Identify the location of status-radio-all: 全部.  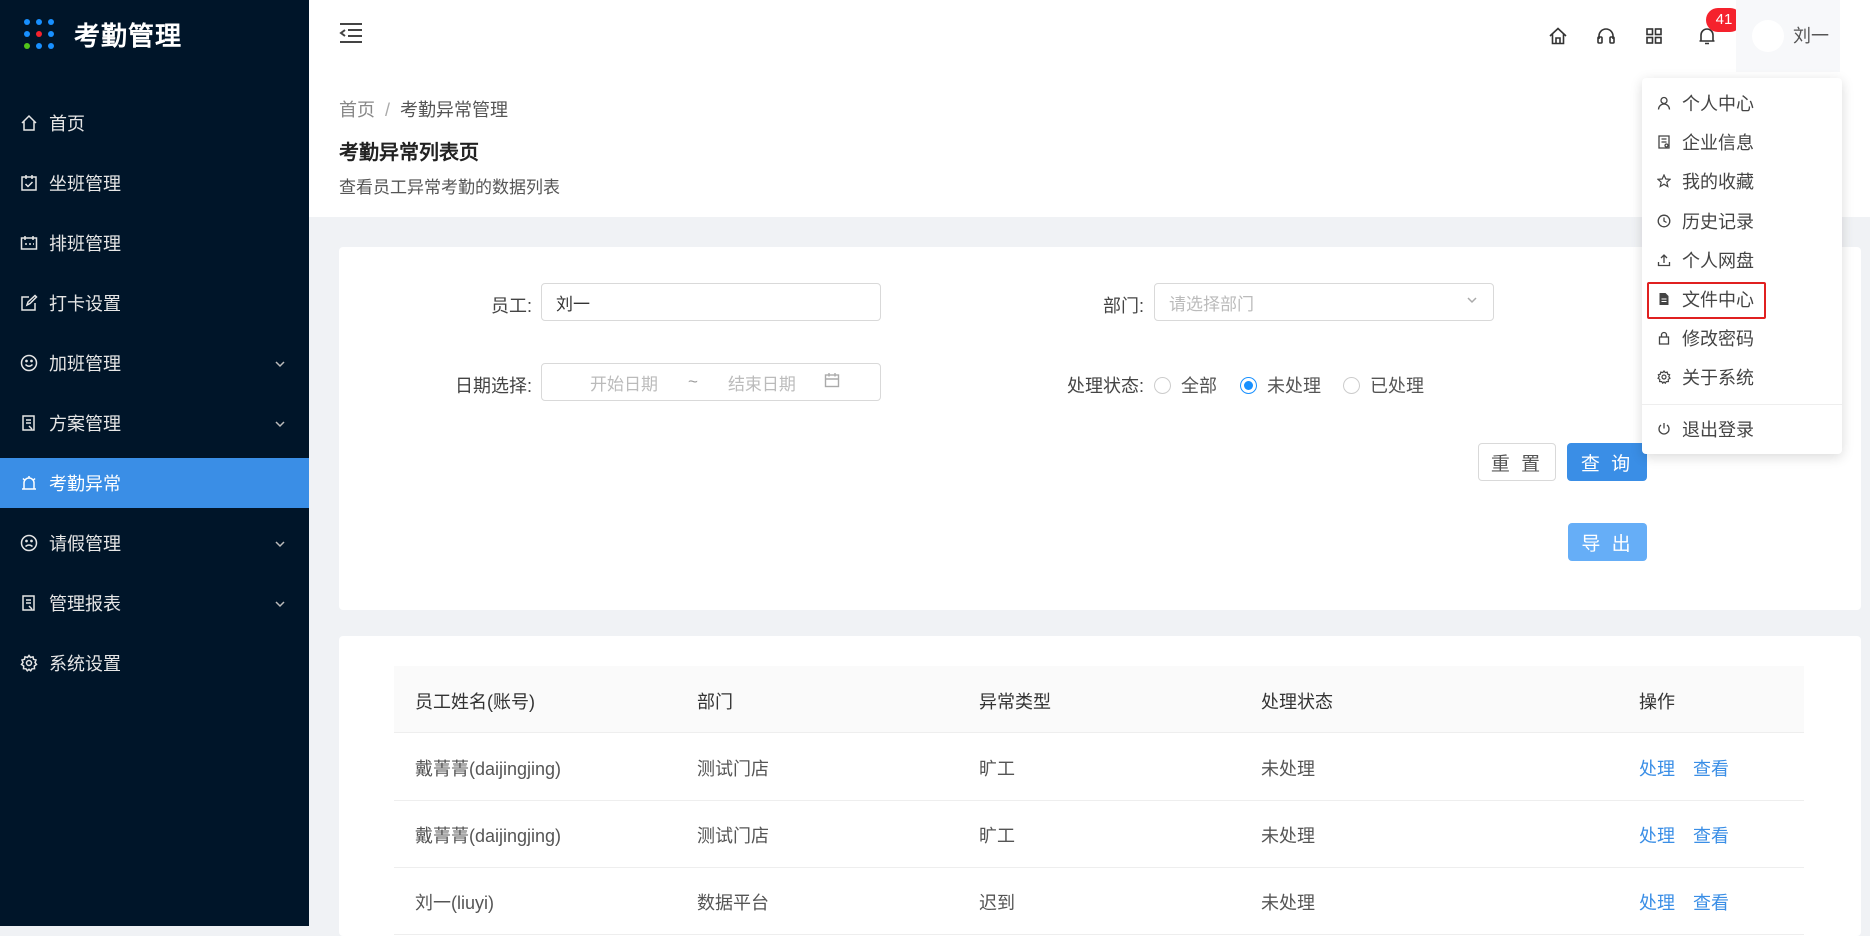
(1185, 385).